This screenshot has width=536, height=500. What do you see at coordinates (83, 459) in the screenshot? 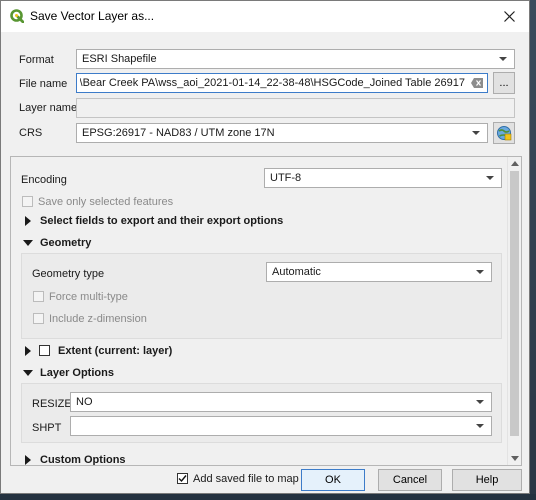
I see `custom-options-section: Custom Options` at bounding box center [83, 459].